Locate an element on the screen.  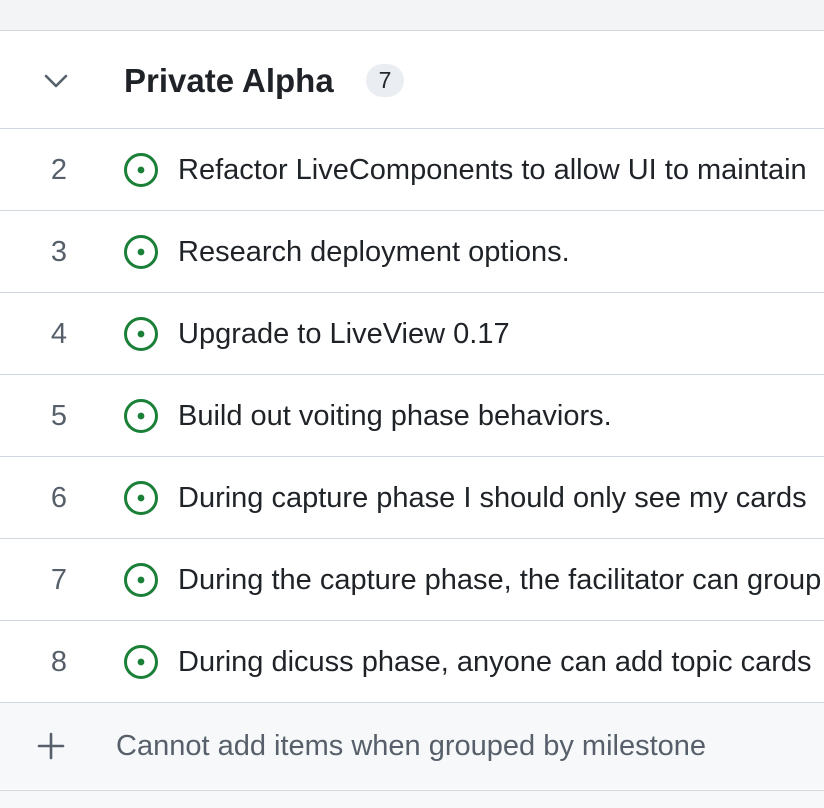
table-row: 3 Research deployment options. is located at coordinates (412, 252).